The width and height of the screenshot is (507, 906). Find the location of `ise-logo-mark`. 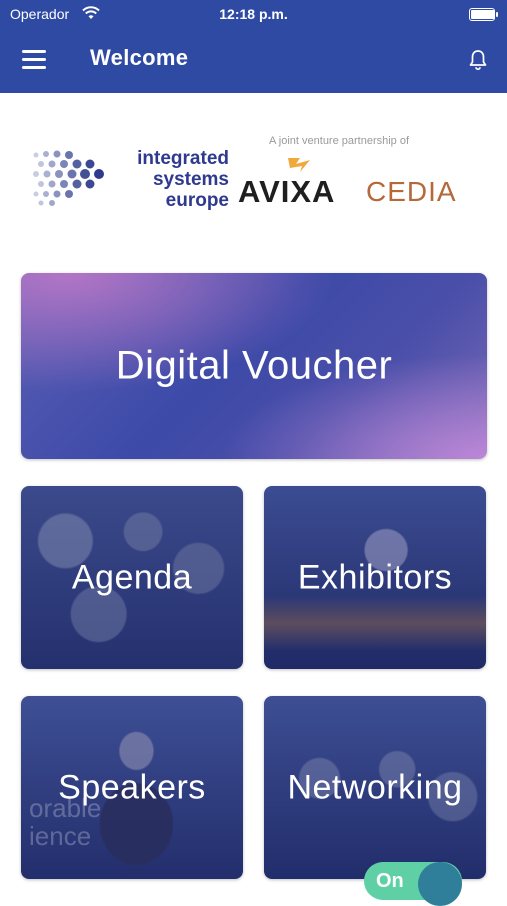

ise-logo-mark is located at coordinates (68, 178).